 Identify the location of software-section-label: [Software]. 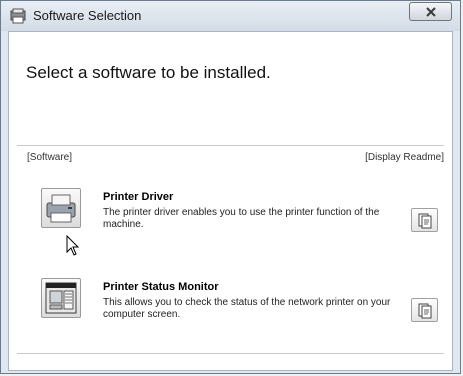
(50, 157).